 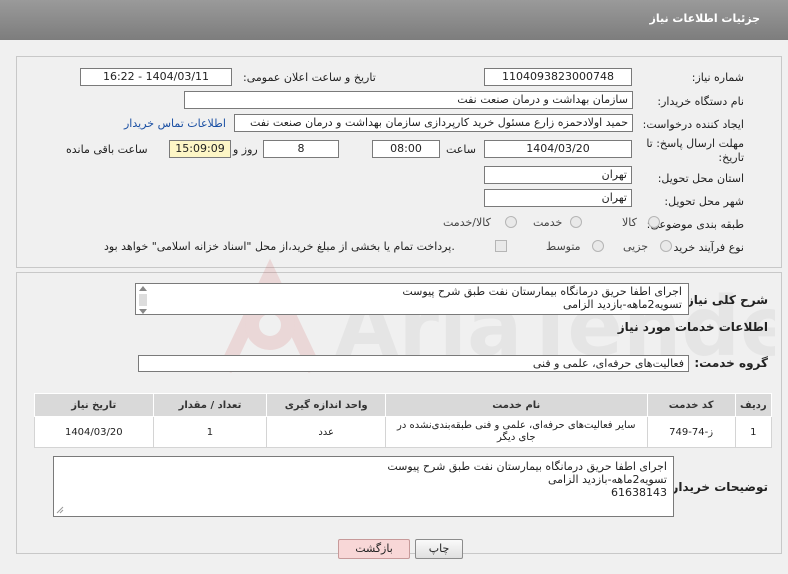 I want to click on service-group-label: گروه خدمت:, so click(x=731, y=363).